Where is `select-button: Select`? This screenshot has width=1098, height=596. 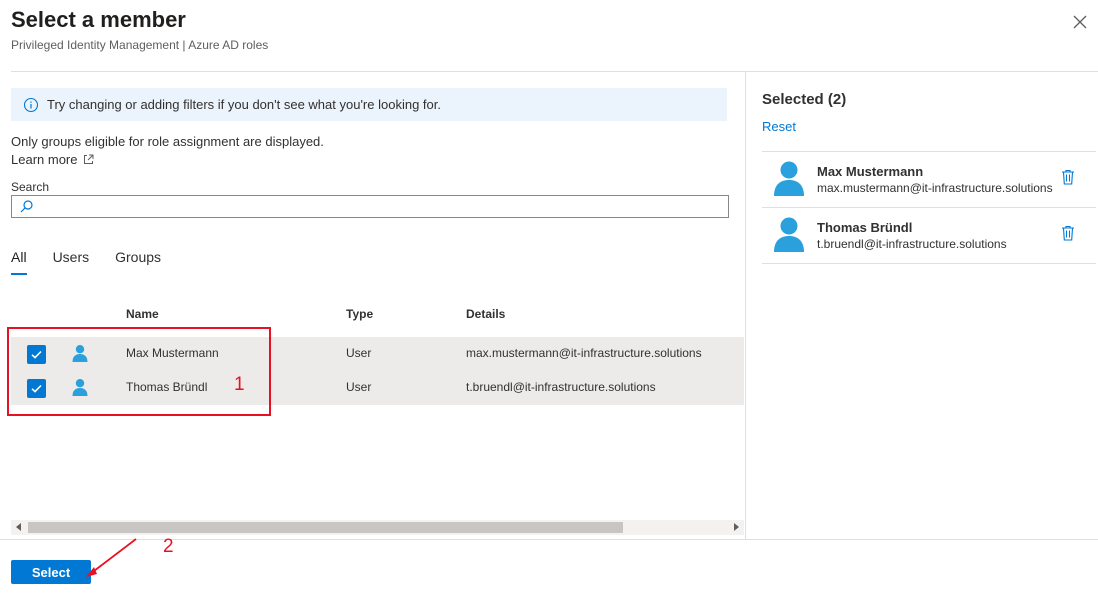 select-button: Select is located at coordinates (51, 572).